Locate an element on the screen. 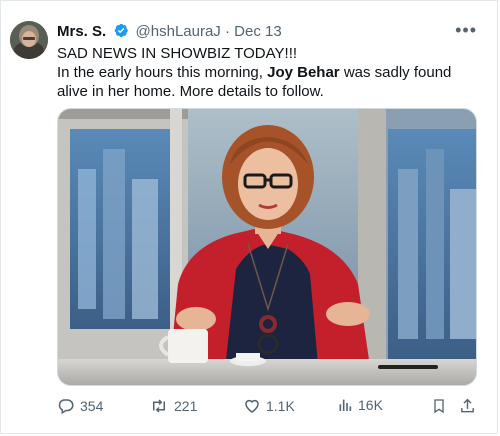  like-button: 1.1K is located at coordinates (269, 406).